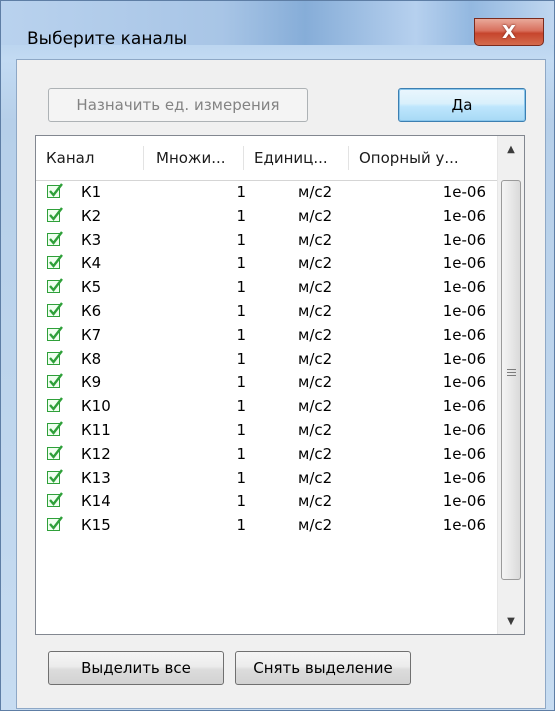 The width and height of the screenshot is (555, 711). Describe the element at coordinates (277, 25) in the screenshot. I see `title-bar: Выберите каналы X` at that location.